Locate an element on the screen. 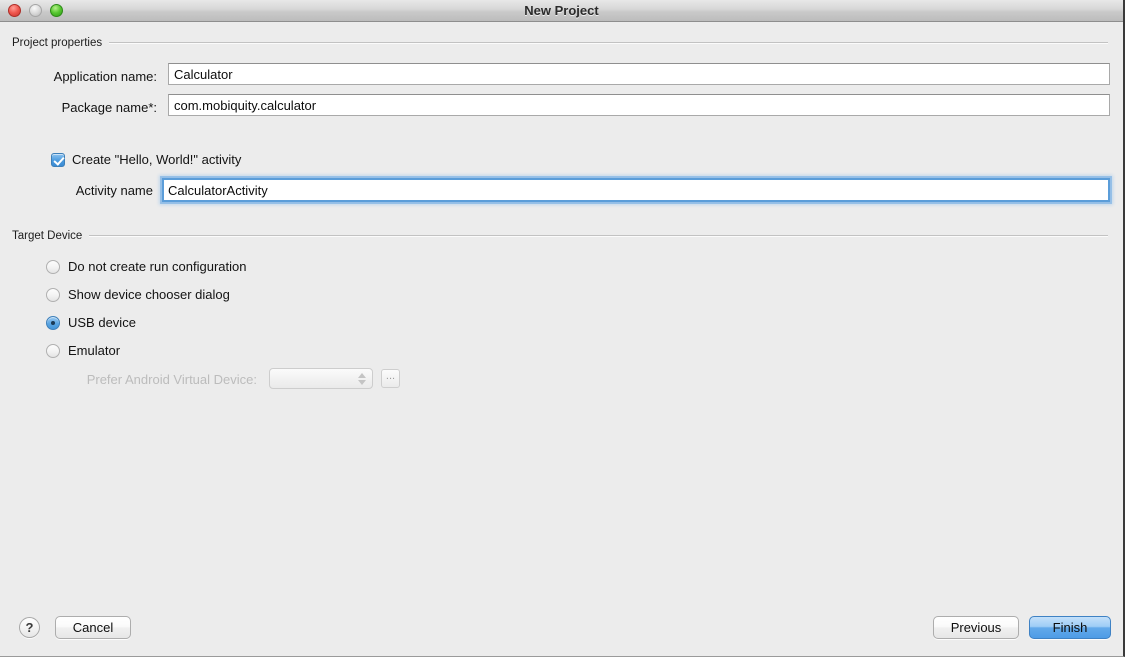 Image resolution: width=1125 pixels, height=657 pixels. create-hello-world-activity-checkbox: Create "Hello, World!" activity is located at coordinates (146, 159).